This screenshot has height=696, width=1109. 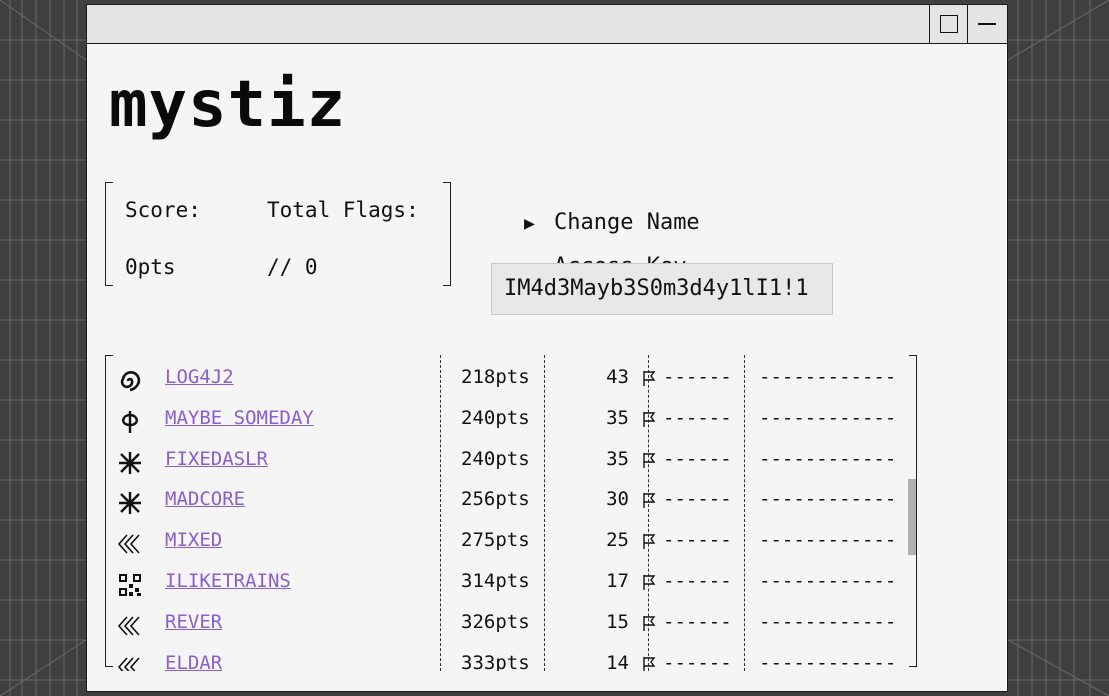 I want to click on challenge-solves: 17, so click(x=617, y=581).